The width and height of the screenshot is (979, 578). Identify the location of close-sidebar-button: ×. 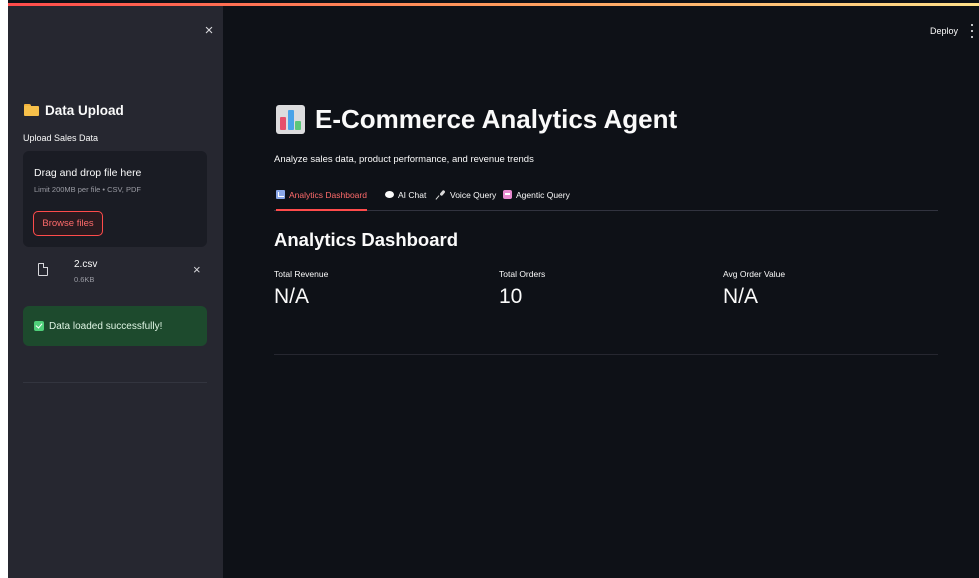
(209, 30).